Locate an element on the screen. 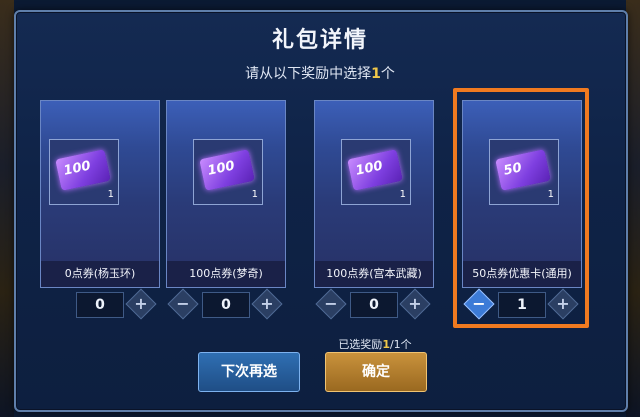 This screenshot has width=640, height=417. subtitle-count: 1 is located at coordinates (376, 74).